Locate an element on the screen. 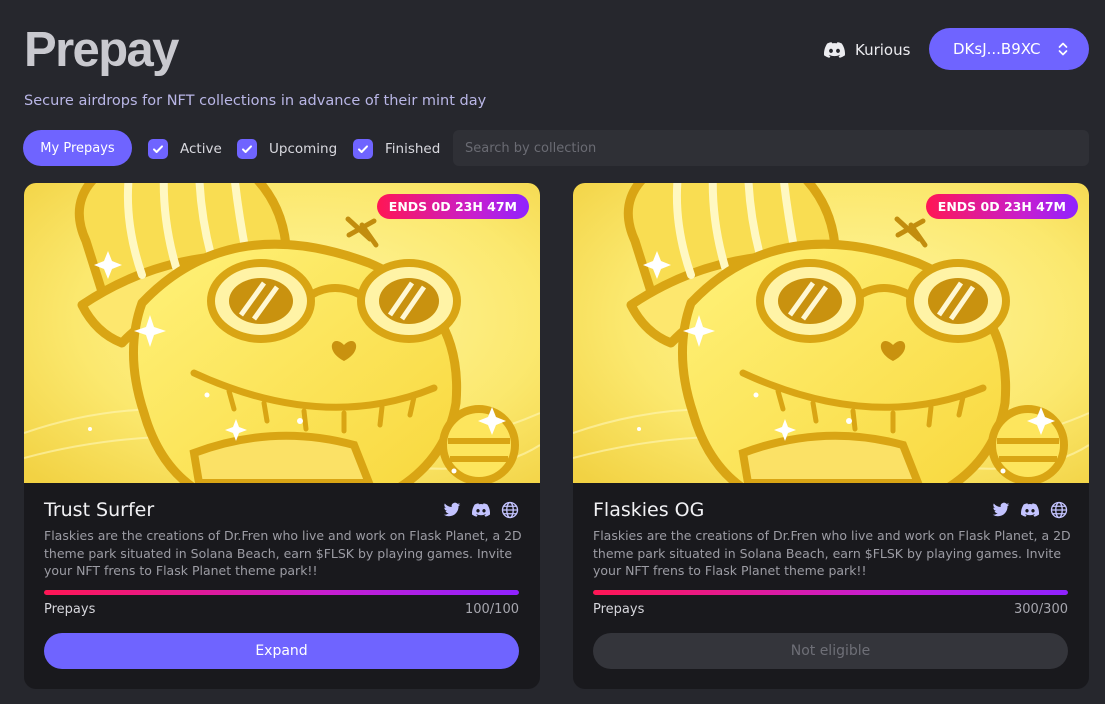 The width and height of the screenshot is (1105, 704). active-checkbox is located at coordinates (158, 149).